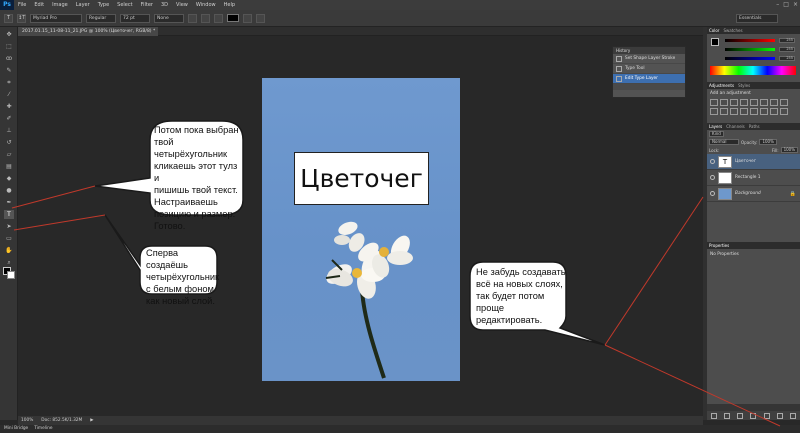  What do you see at coordinates (649, 69) in the screenshot?
I see `history-item: Type Tool` at bounding box center [649, 69].